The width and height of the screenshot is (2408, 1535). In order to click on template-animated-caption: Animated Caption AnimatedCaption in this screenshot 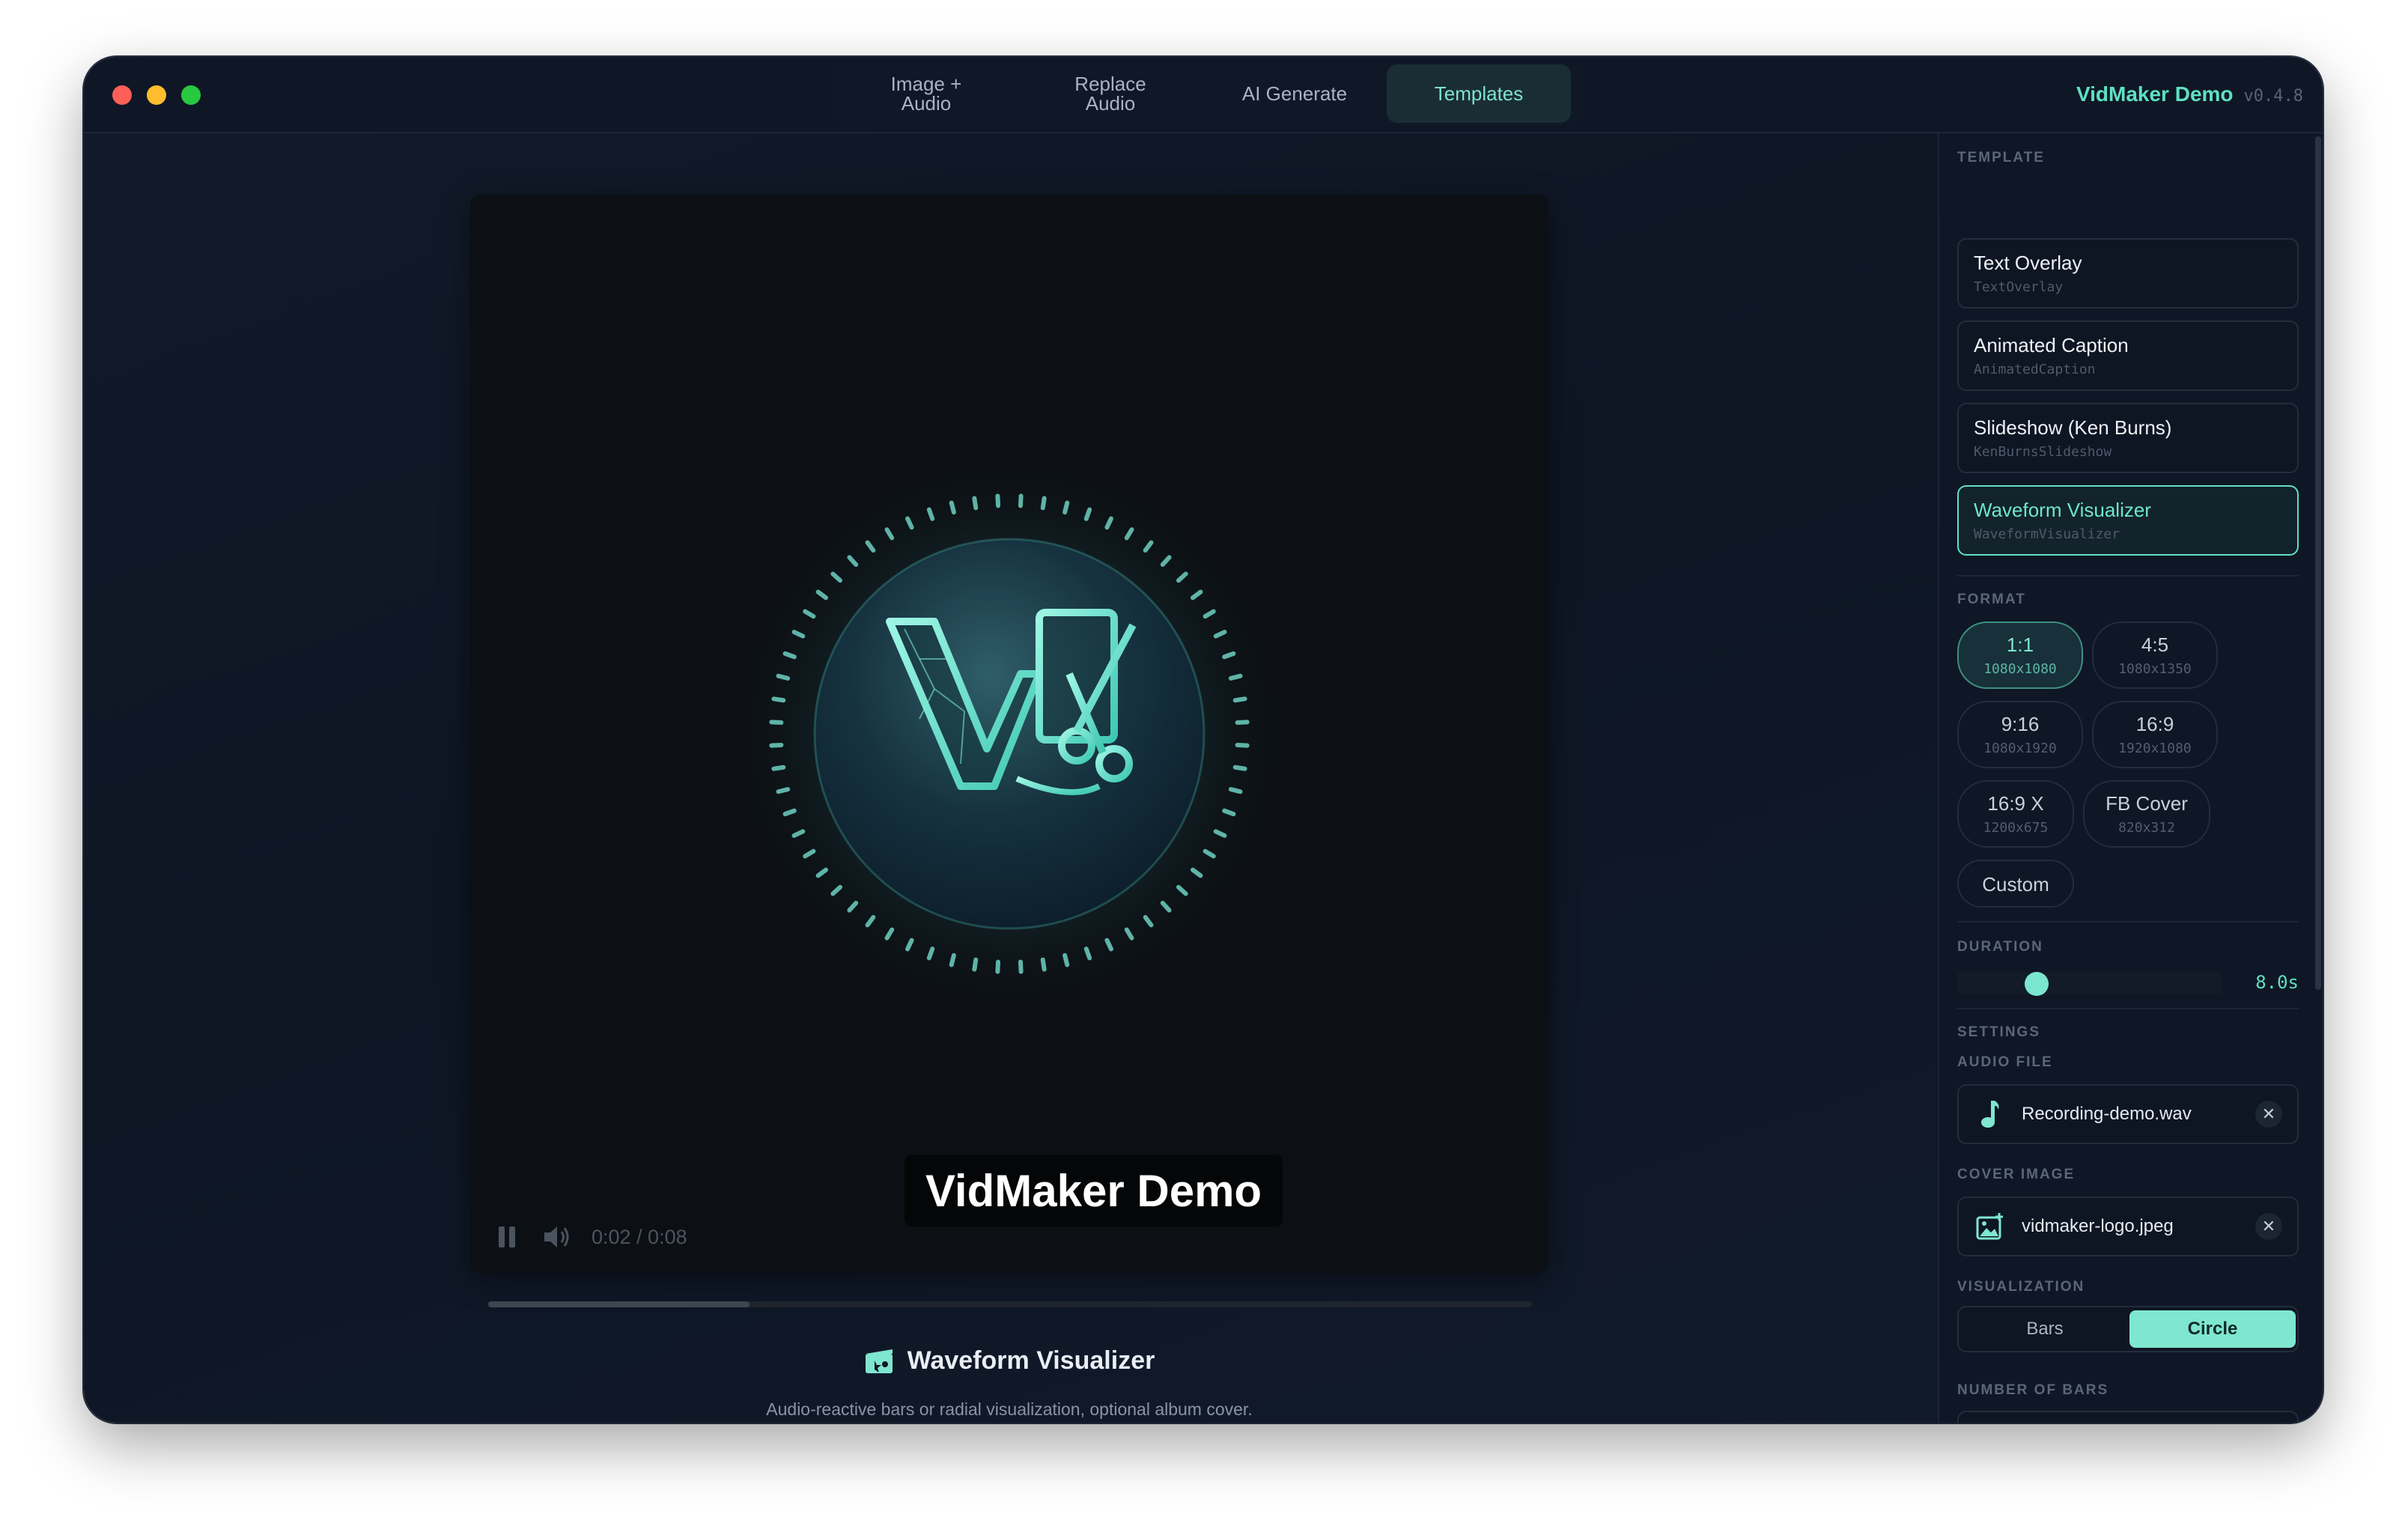, I will do `click(2128, 355)`.